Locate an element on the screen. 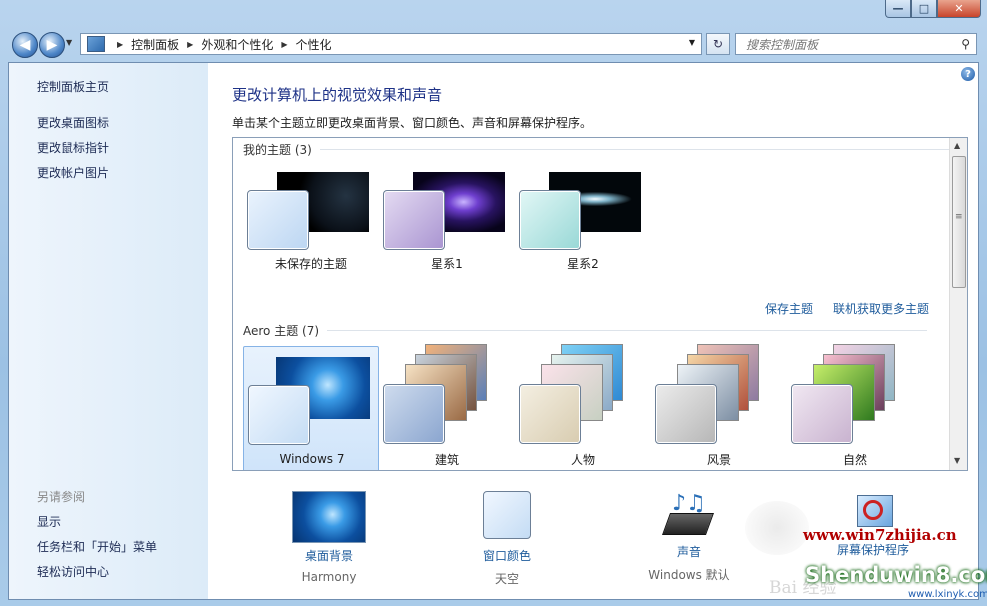 Image resolution: width=987 pixels, height=606 pixels. breadcrumb-personalization: 个性化 is located at coordinates (314, 44).